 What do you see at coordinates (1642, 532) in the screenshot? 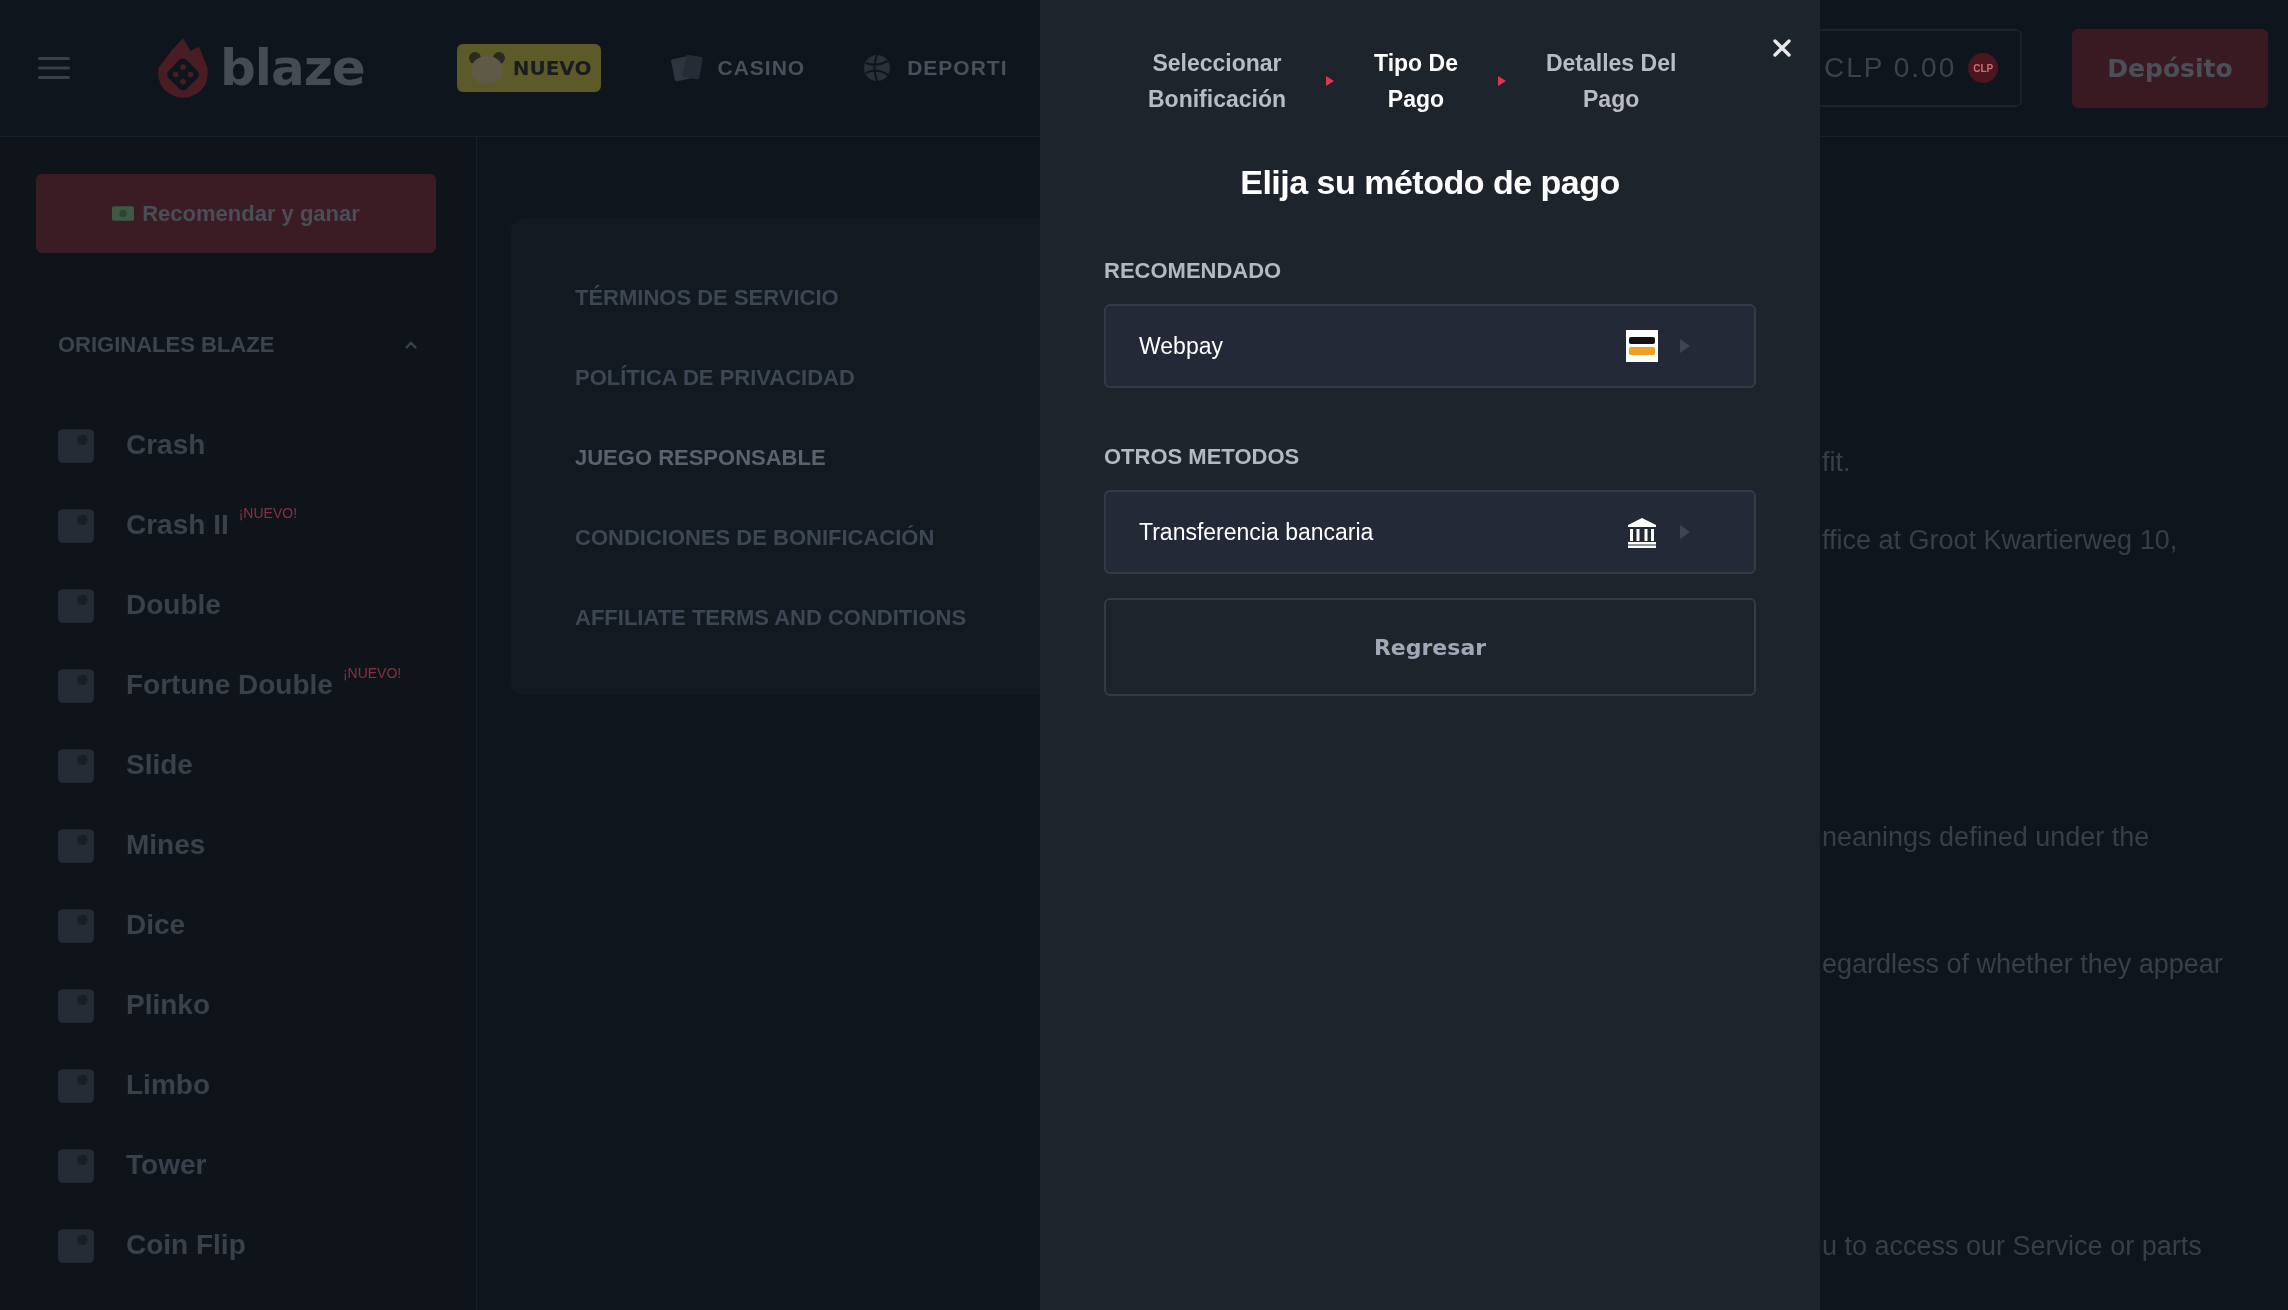
I see `bank-icon` at bounding box center [1642, 532].